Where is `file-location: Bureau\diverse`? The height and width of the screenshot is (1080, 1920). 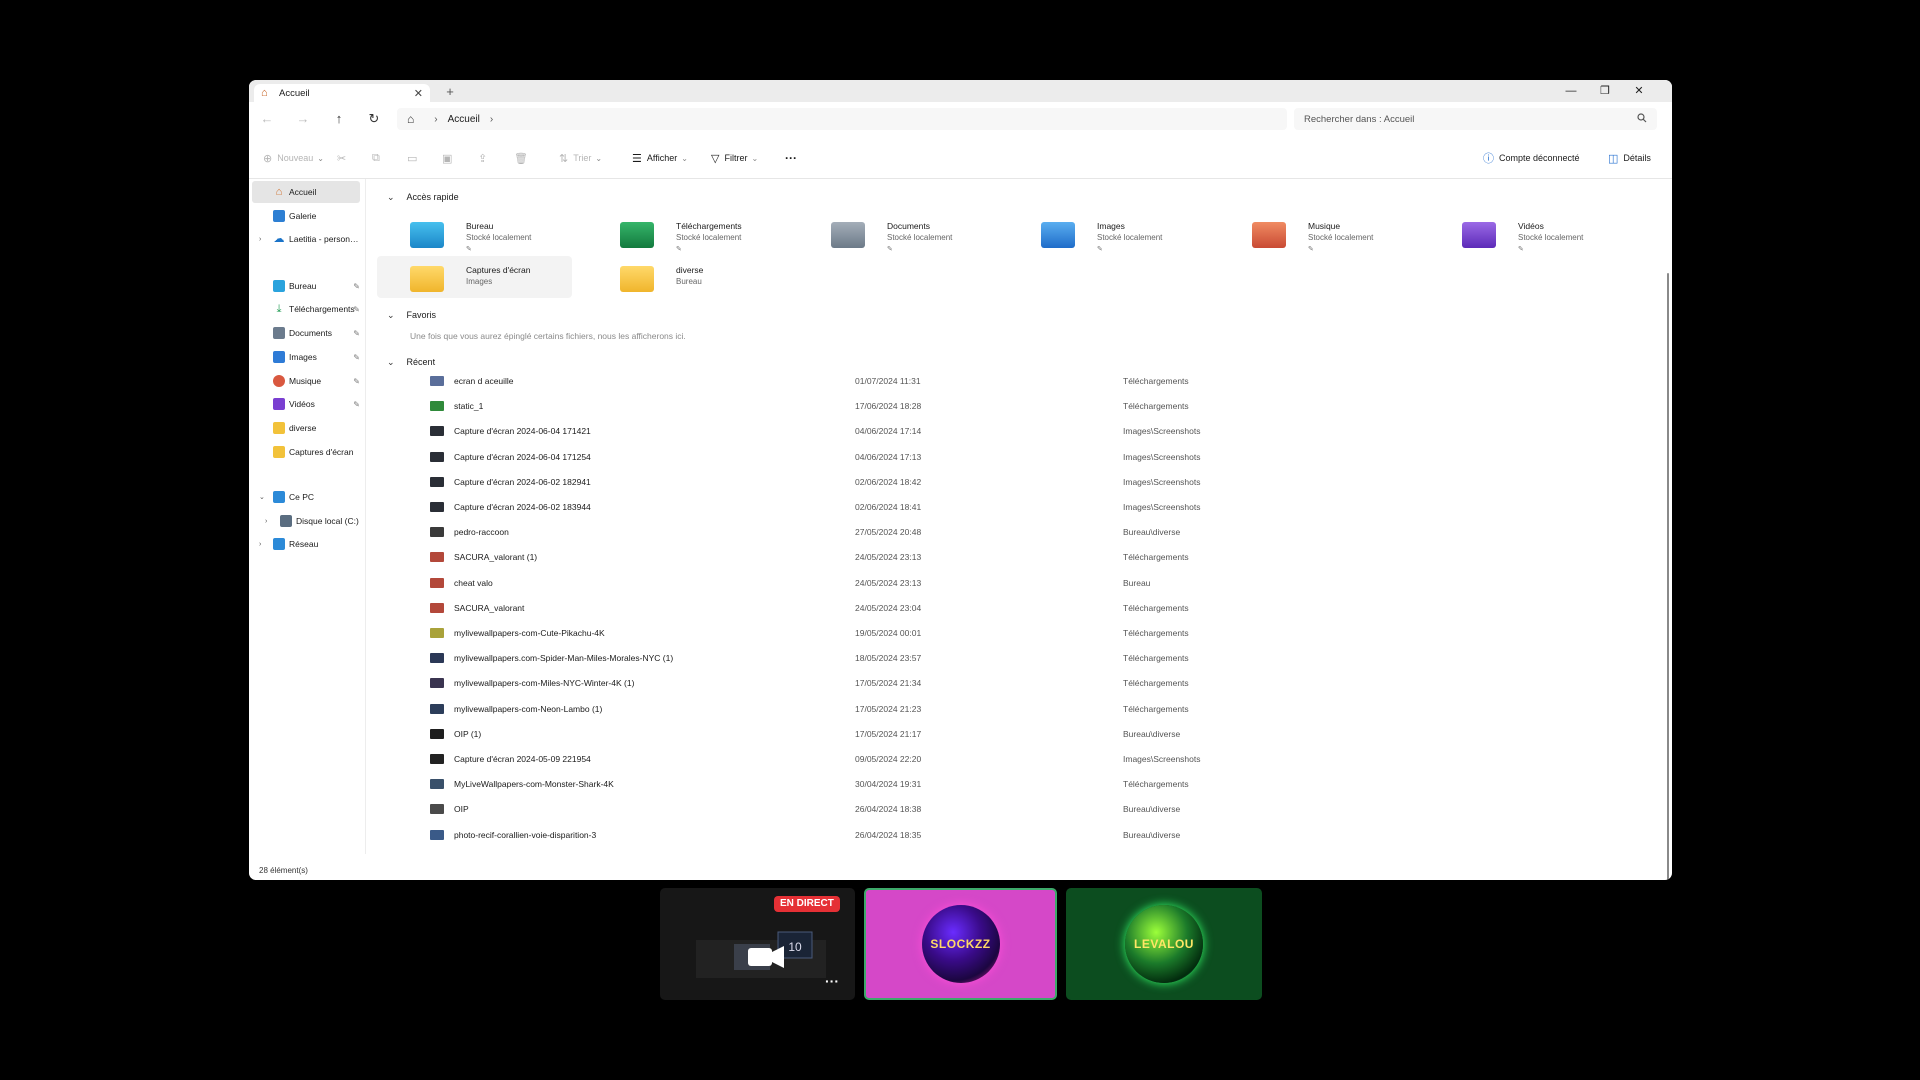 file-location: Bureau\diverse is located at coordinates (1152, 733).